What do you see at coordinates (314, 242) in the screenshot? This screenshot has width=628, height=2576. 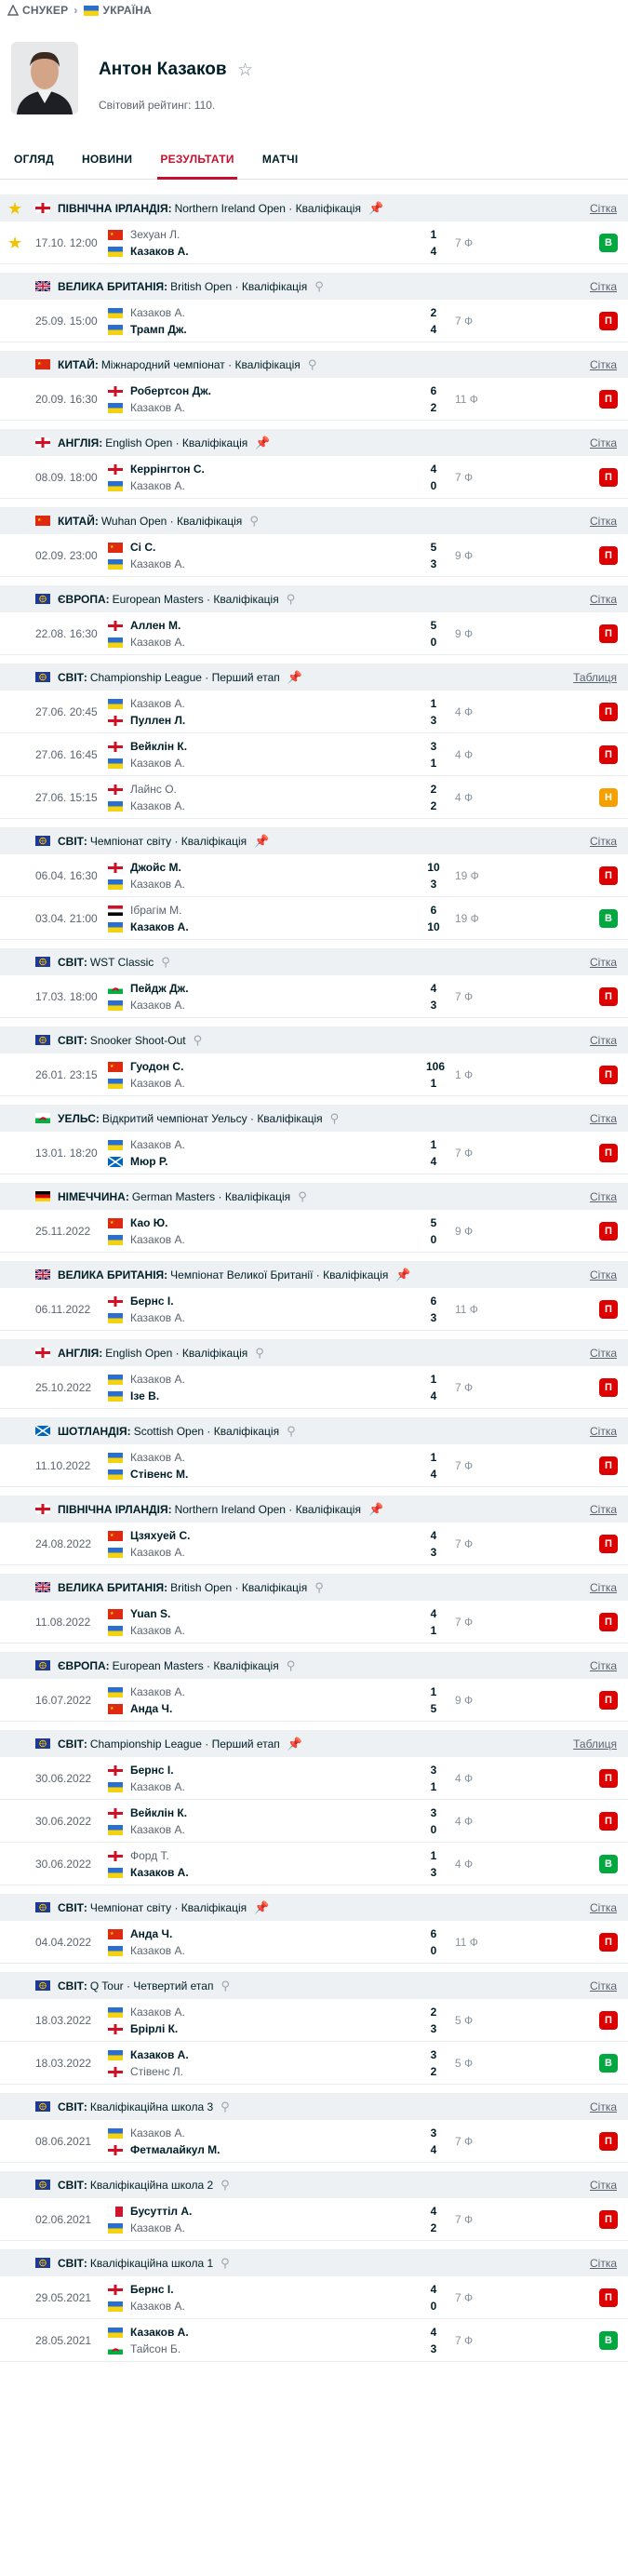 I see `match-row: ★ 17.10. 12:00 ★ Зехуан Л. 1 Казаков А. 4 7 Ф В` at bounding box center [314, 242].